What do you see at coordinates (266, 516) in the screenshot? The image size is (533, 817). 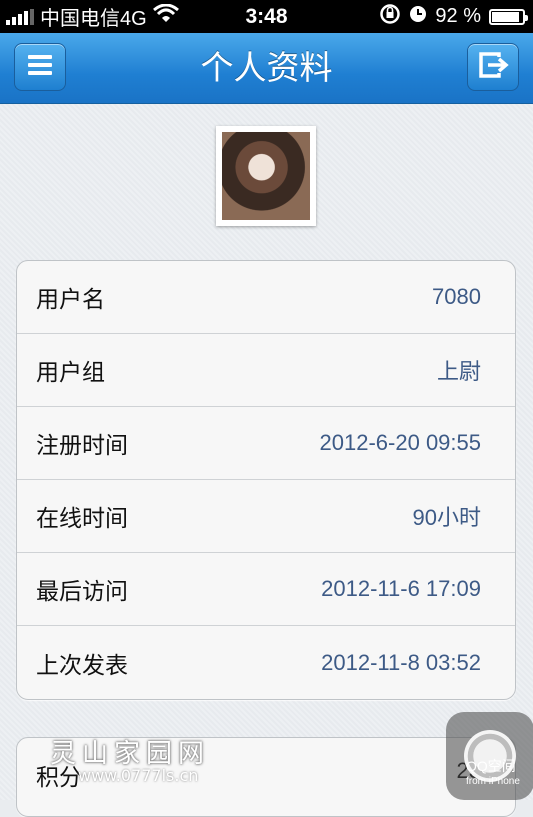 I see `profile-row-online-time: 在线时间 90小时` at bounding box center [266, 516].